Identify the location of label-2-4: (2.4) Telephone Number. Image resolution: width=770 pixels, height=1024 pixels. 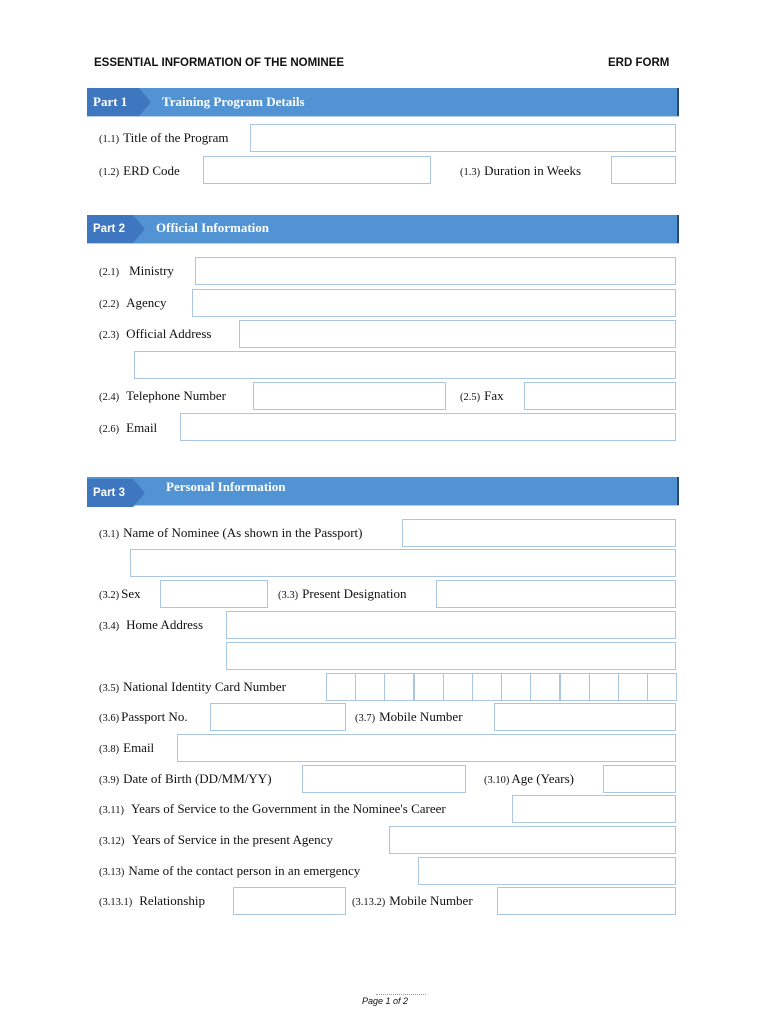
(162, 395).